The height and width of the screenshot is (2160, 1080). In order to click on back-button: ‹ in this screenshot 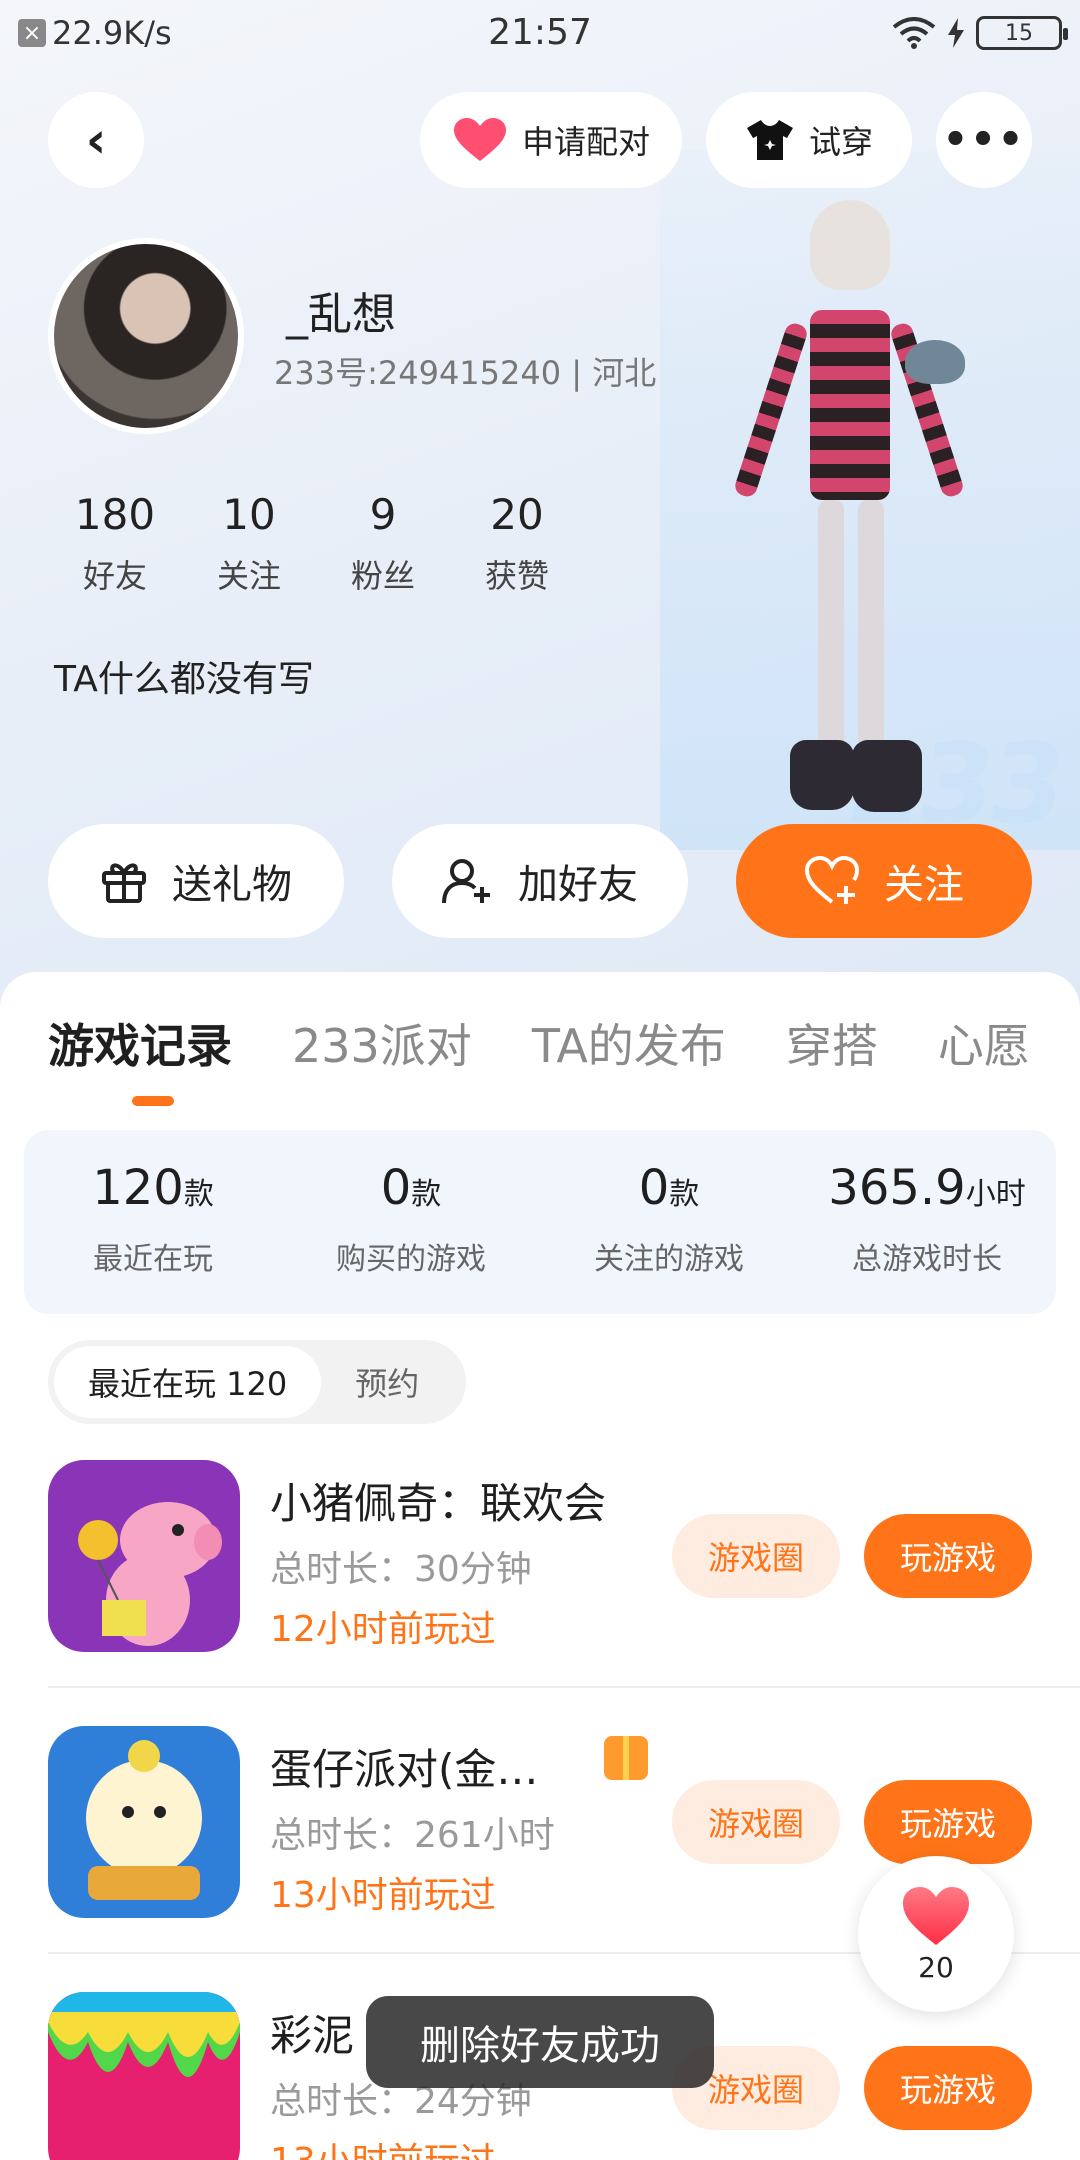, I will do `click(96, 140)`.